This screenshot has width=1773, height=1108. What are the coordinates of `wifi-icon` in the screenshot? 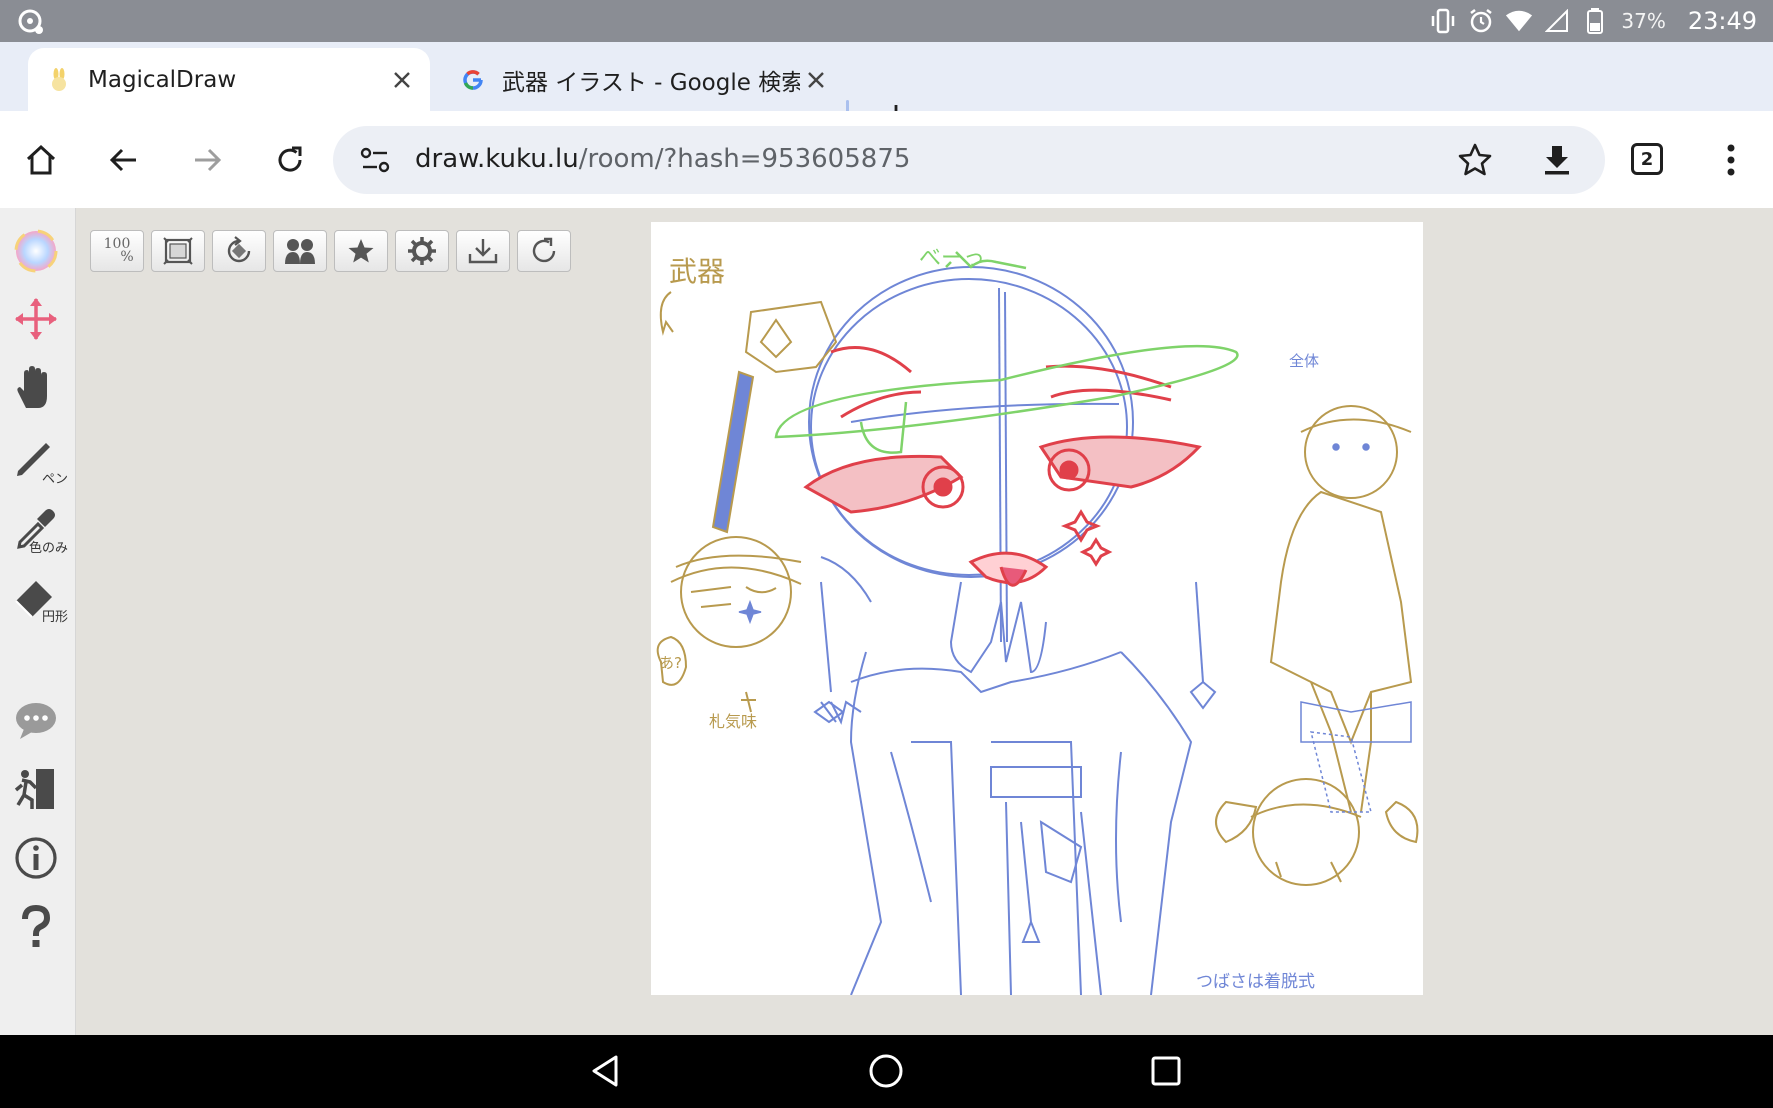 It's located at (1519, 21).